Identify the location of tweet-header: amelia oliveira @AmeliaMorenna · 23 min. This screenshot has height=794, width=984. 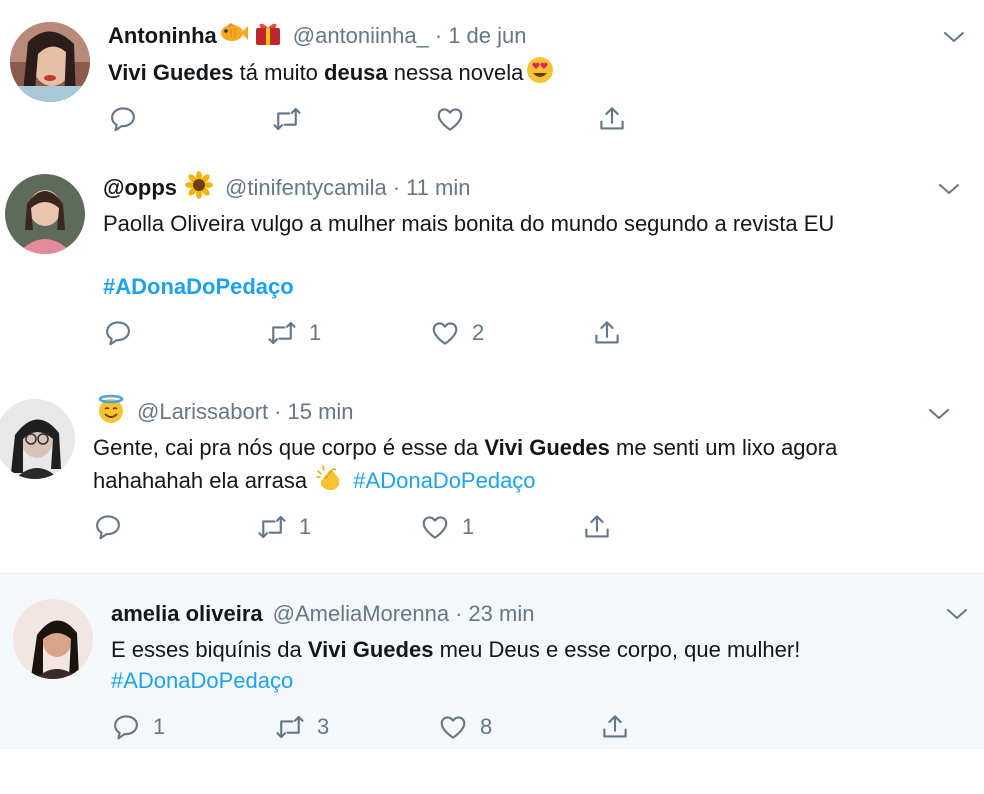
(322, 614).